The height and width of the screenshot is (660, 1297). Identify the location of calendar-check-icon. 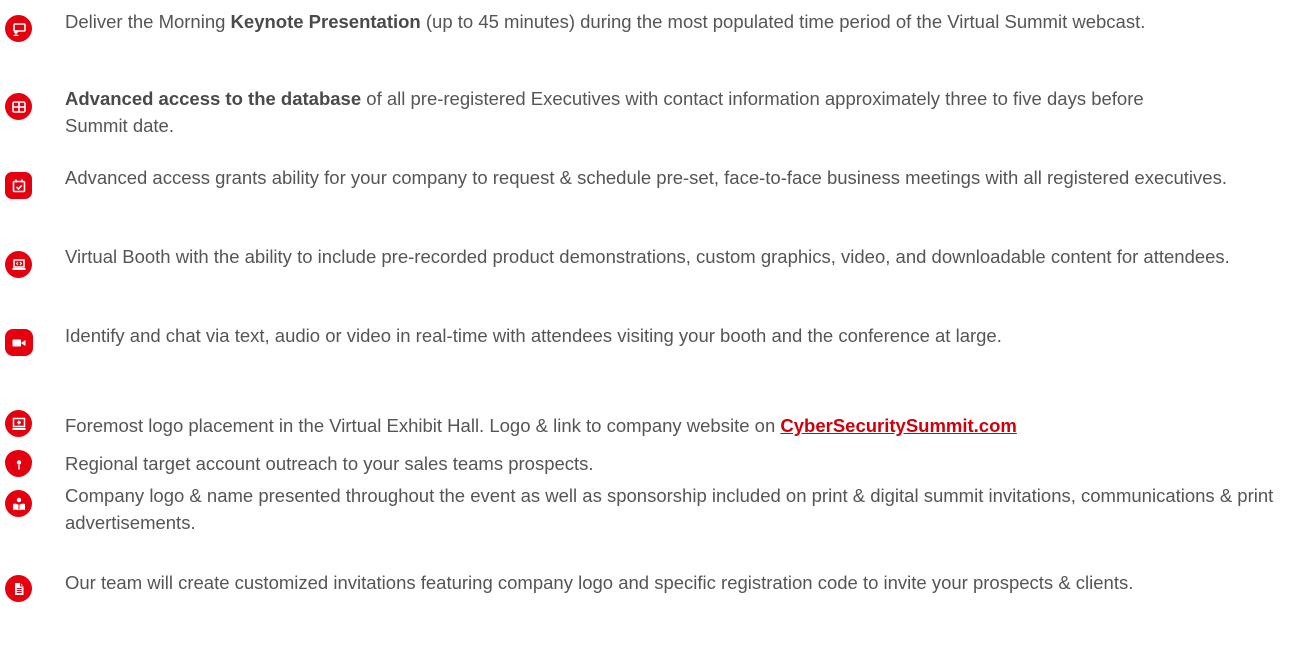
(18, 185).